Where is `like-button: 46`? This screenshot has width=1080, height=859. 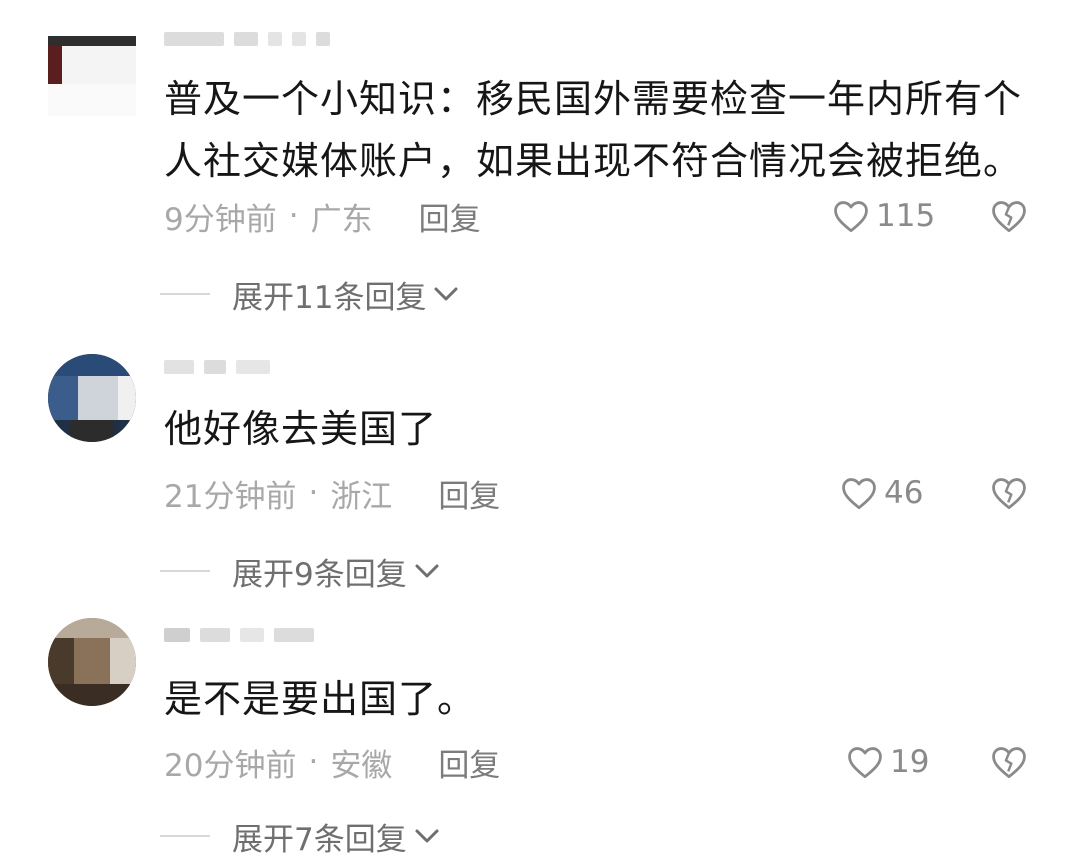 like-button: 46 is located at coordinates (881, 493).